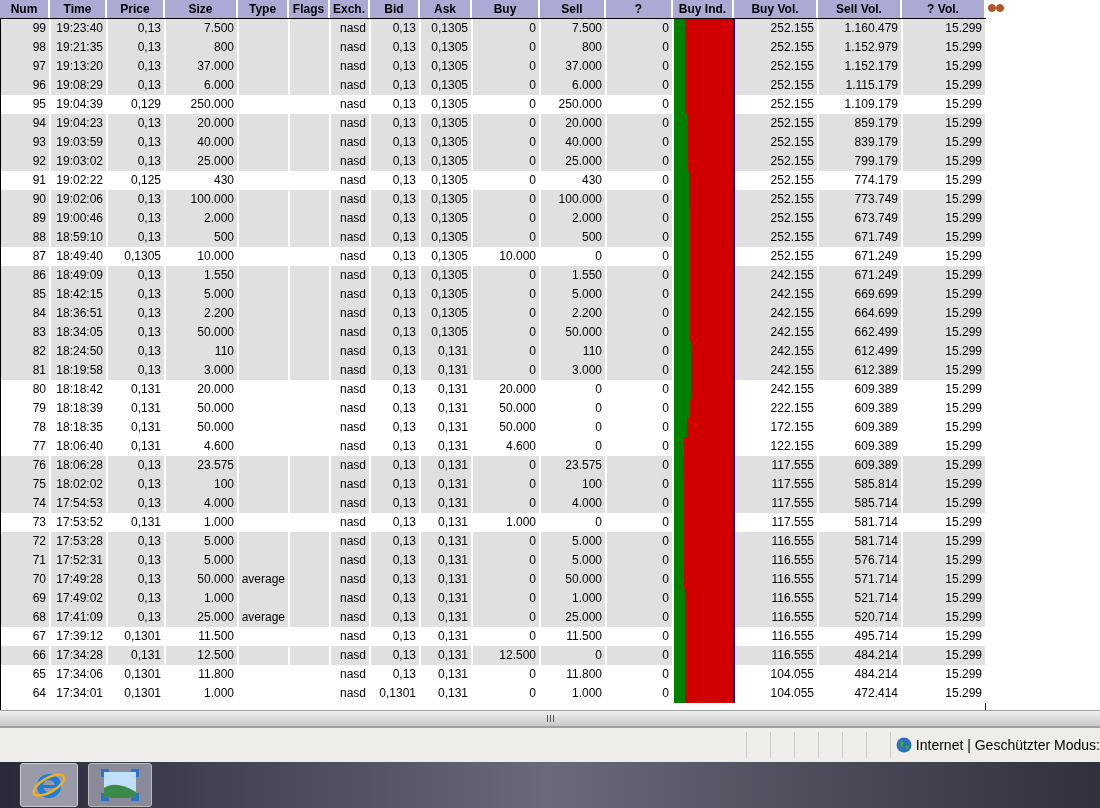 The height and width of the screenshot is (808, 1100). What do you see at coordinates (876, 275) in the screenshot?
I see `table-cell: 671.249` at bounding box center [876, 275].